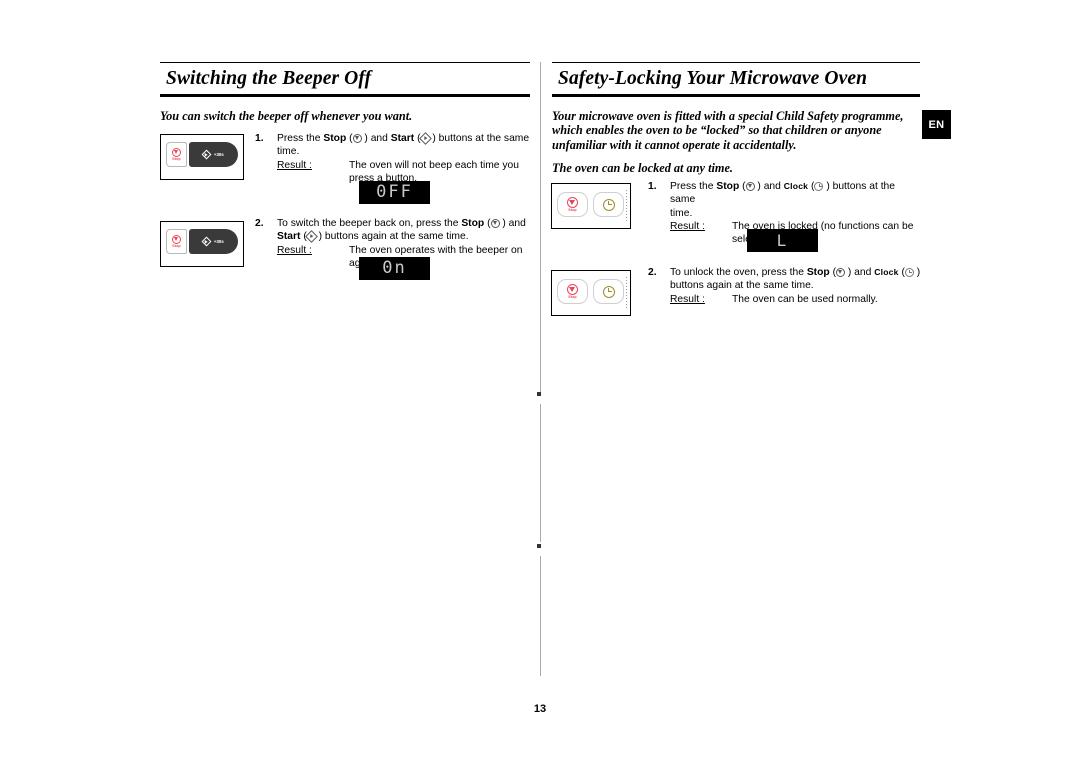 The image size is (1080, 763). What do you see at coordinates (713, 78) in the screenshot?
I see `page-title-right: Safety-Locking Your Microwave Oven` at bounding box center [713, 78].